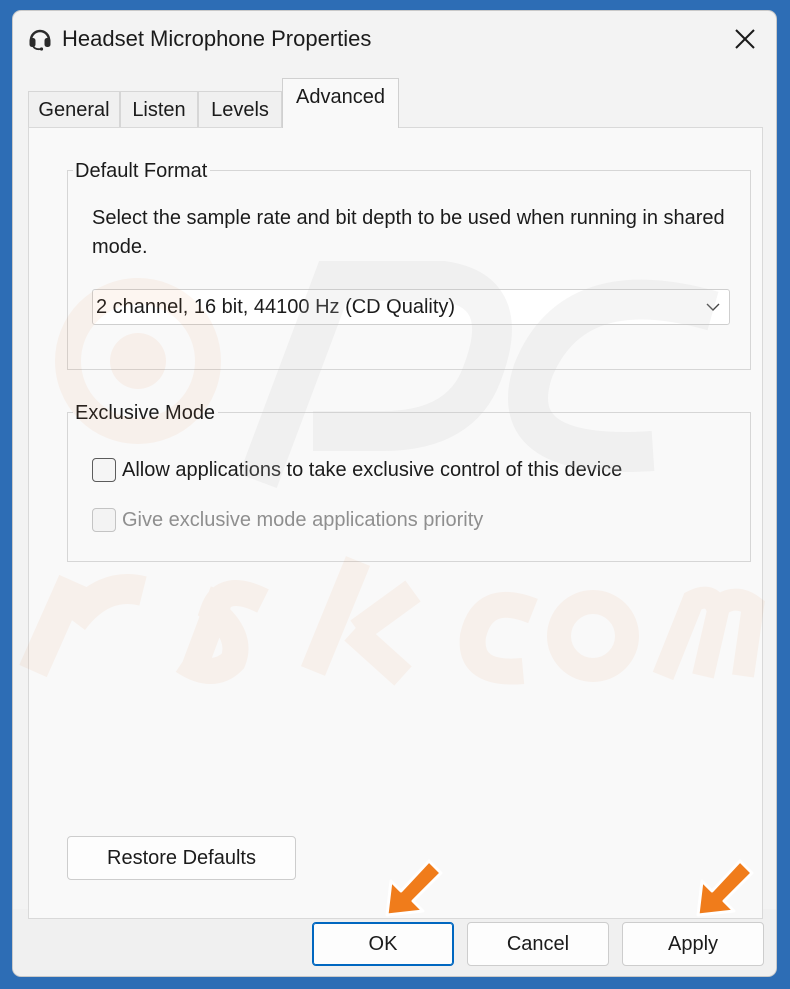  Describe the element at coordinates (217, 38) in the screenshot. I see `window-title: Headset Microphone Properties` at that location.